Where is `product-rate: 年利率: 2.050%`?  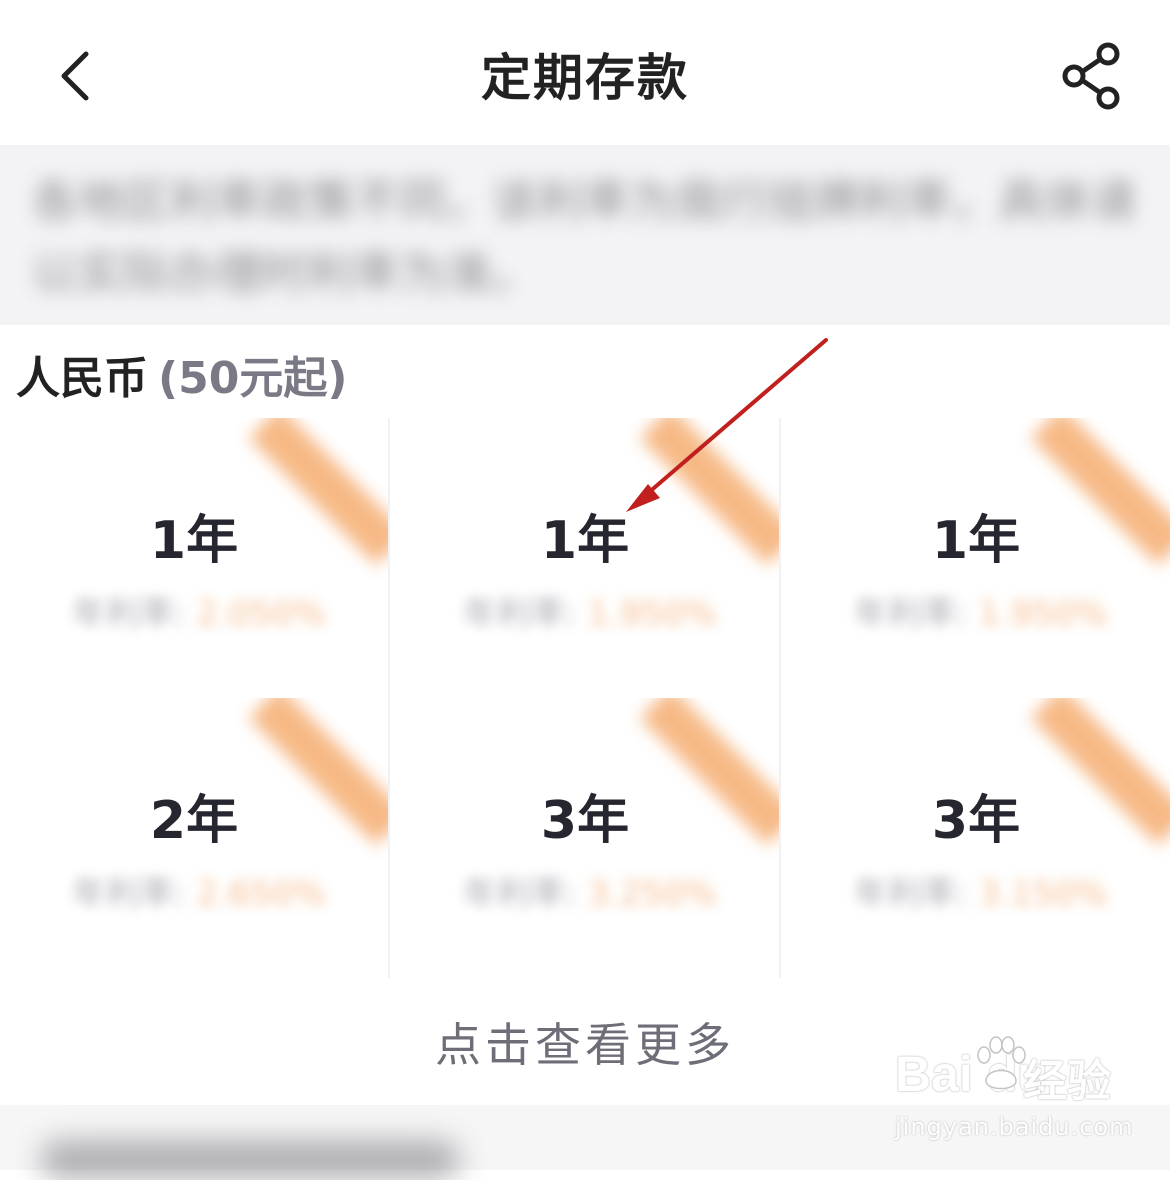 product-rate: 年利率: 2.050% is located at coordinates (199, 614).